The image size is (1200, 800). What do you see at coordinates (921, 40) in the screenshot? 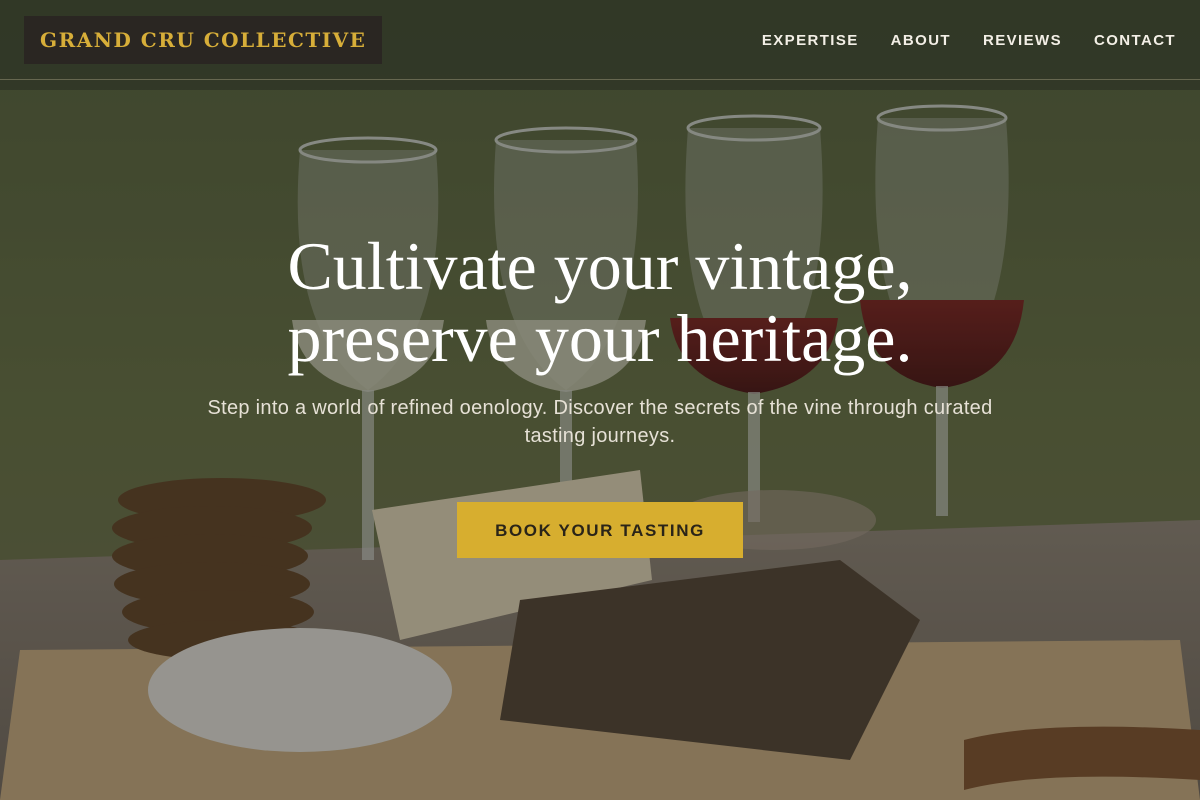
I see `nav-link-about: ABOUT` at bounding box center [921, 40].